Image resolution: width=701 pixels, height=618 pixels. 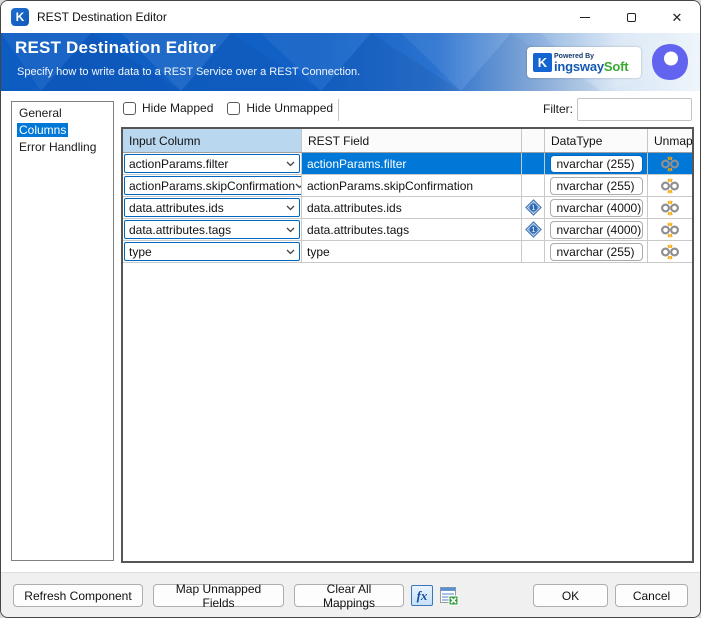 I want to click on column-header-input-column: Input Column, so click(x=212, y=140).